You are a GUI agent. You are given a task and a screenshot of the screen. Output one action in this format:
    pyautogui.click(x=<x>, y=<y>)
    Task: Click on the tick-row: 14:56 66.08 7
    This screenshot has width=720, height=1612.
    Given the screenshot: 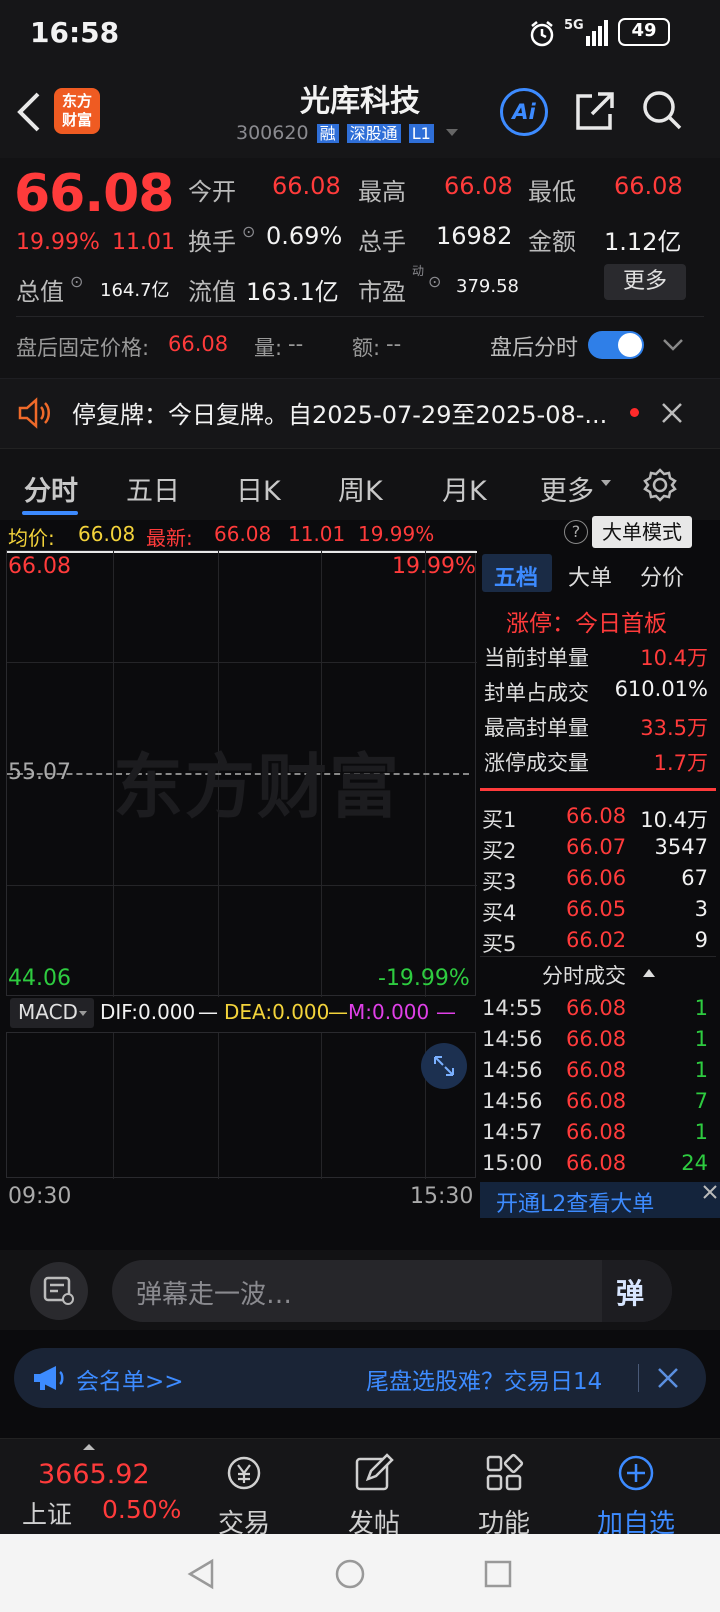 What is the action you would take?
    pyautogui.click(x=595, y=1101)
    